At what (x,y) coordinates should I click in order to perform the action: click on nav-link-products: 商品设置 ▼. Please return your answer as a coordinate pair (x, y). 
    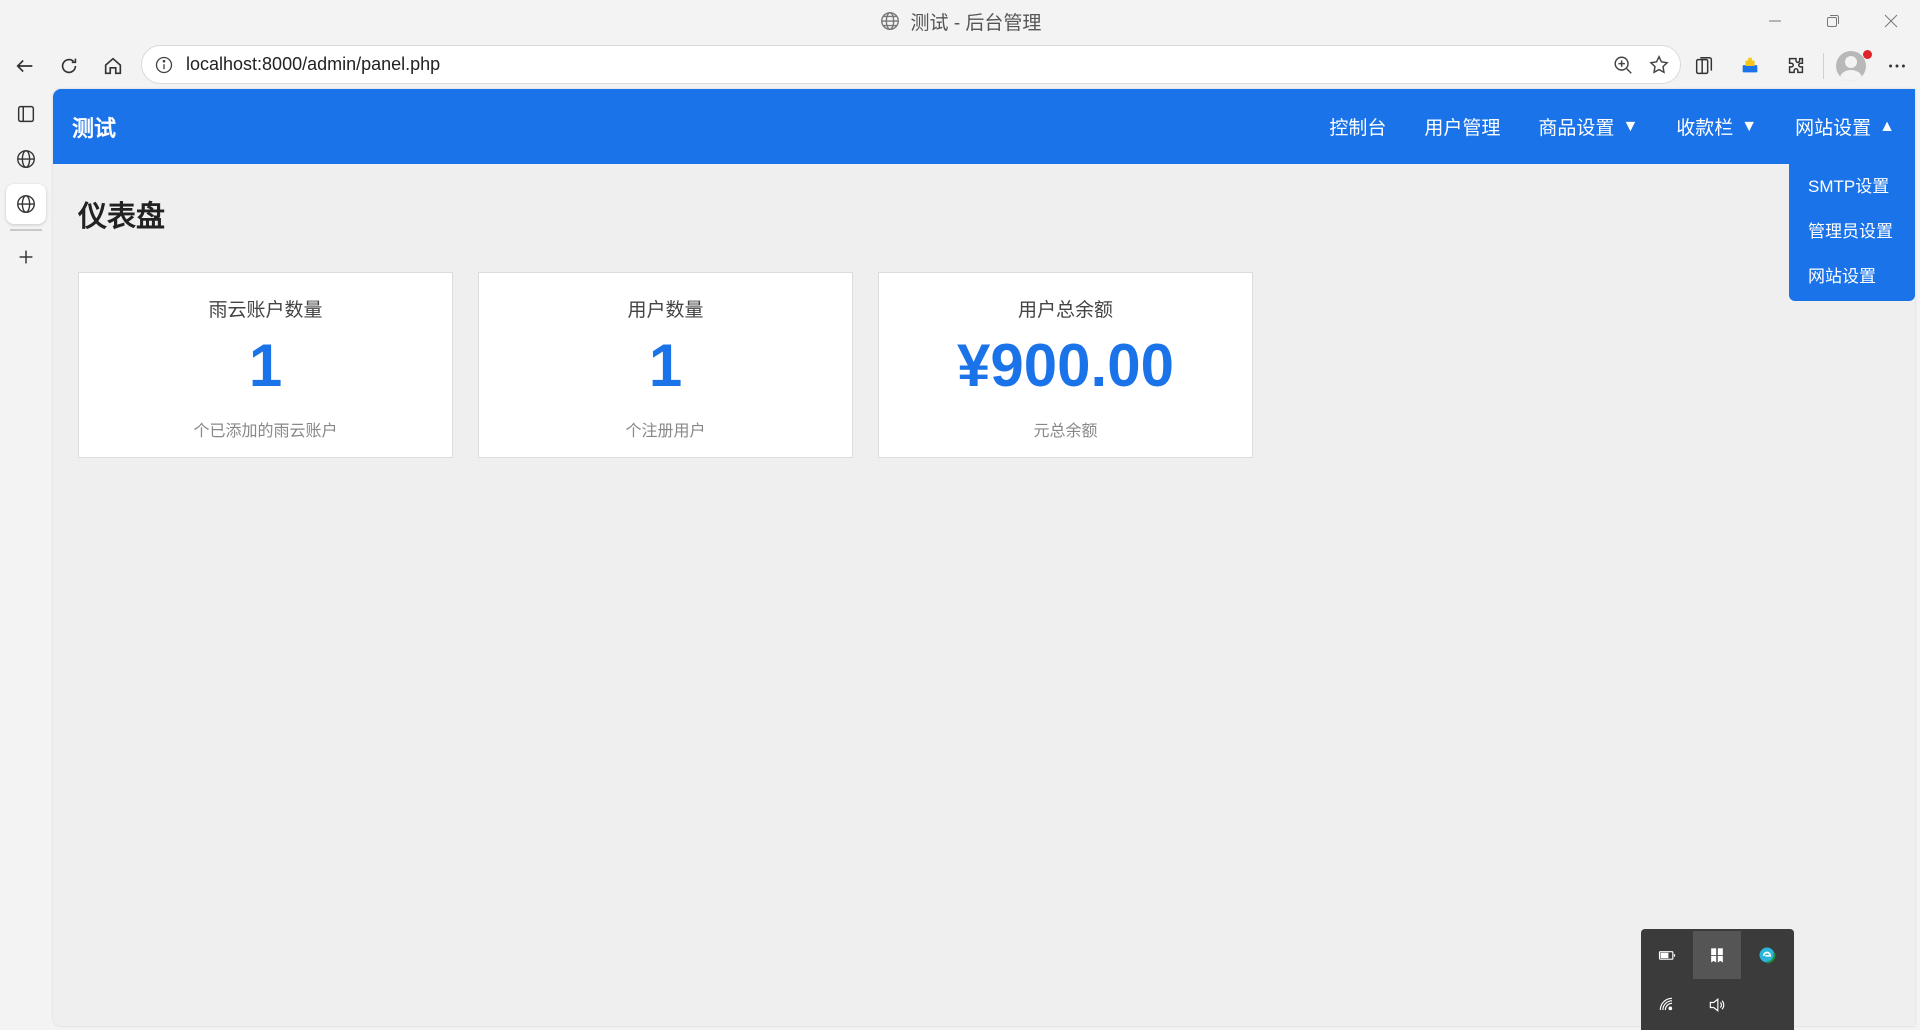
    Looking at the image, I should click on (1588, 126).